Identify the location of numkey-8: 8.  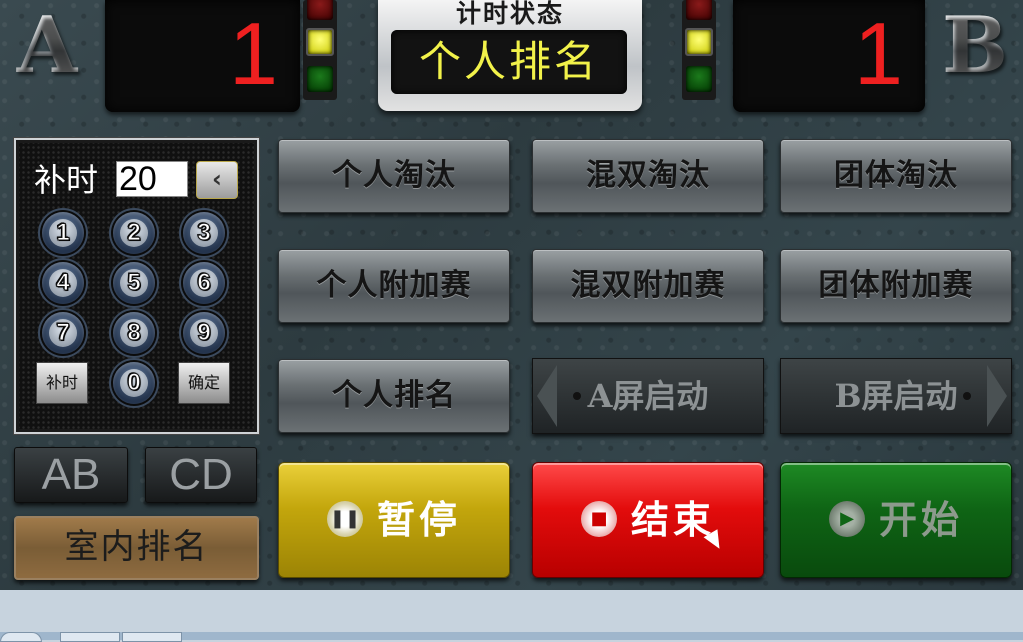
(134, 333).